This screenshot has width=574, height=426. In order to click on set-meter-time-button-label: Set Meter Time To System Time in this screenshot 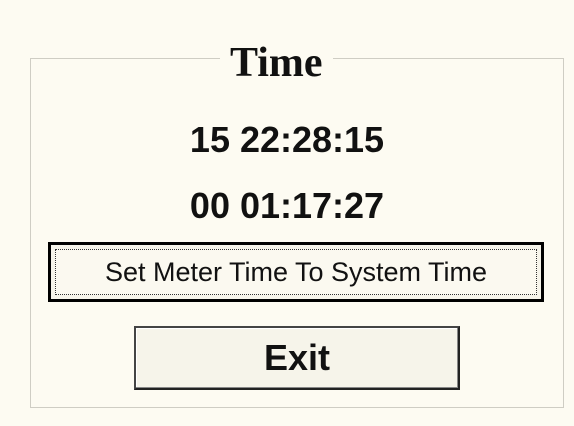, I will do `click(296, 272)`.